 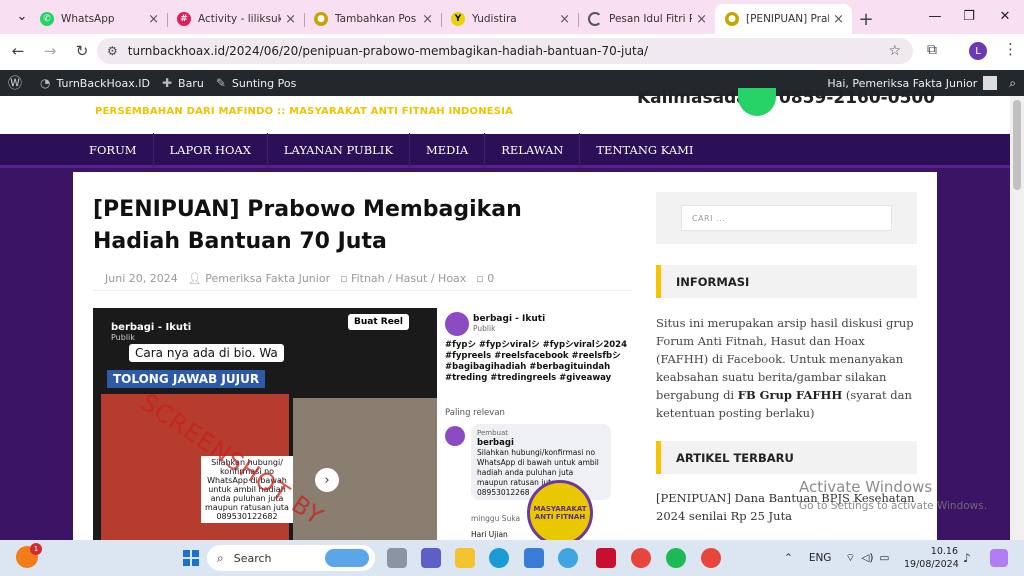 I want to click on taskbar-search: ⌕ Search, so click(x=291, y=558).